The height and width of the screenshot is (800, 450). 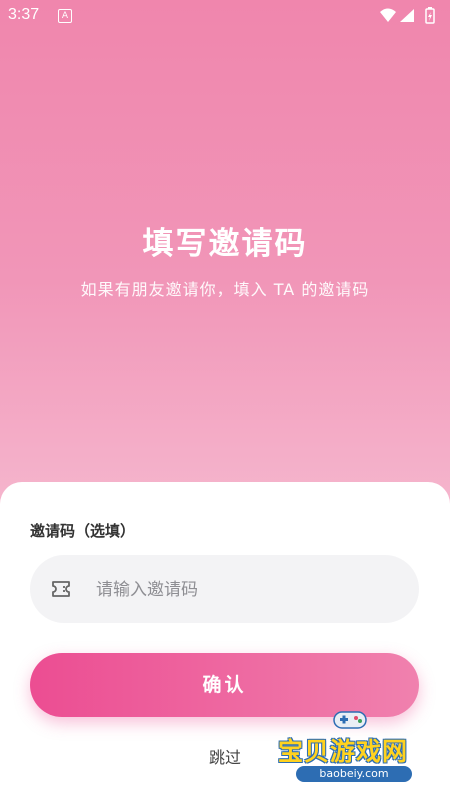 What do you see at coordinates (225, 16) in the screenshot?
I see `status-bar: 3:37 A` at bounding box center [225, 16].